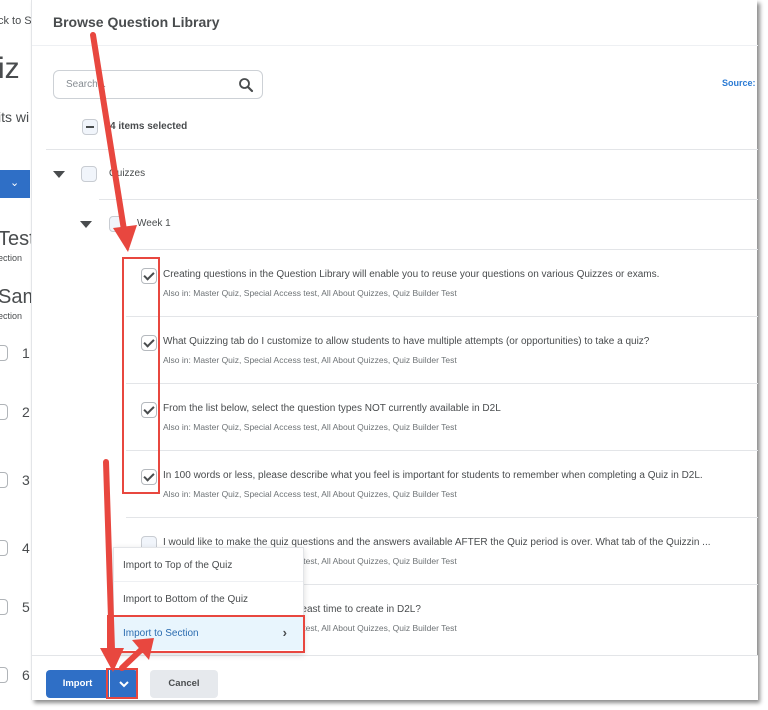 Image resolution: width=768 pixels, height=710 pixels. I want to click on select-all-checkbox, so click(90, 127).